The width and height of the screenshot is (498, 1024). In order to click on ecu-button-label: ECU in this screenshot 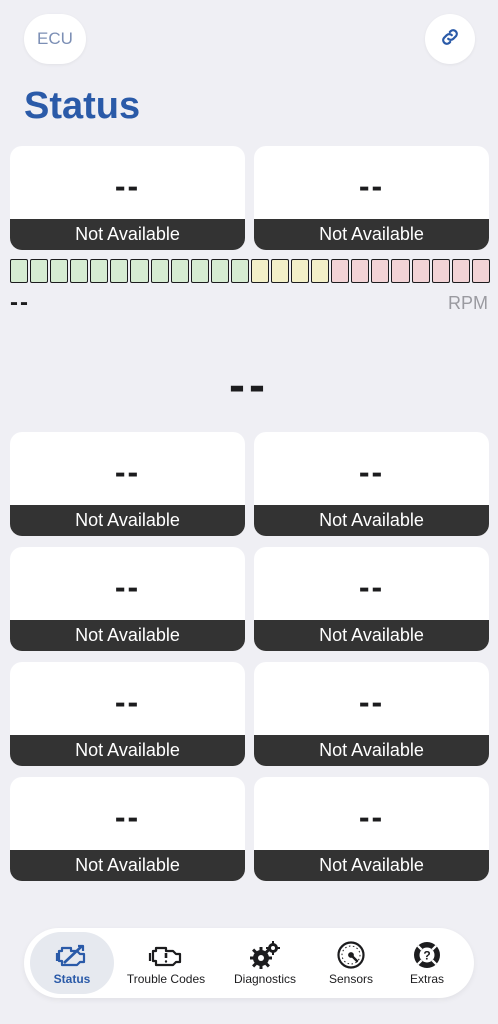, I will do `click(55, 38)`.